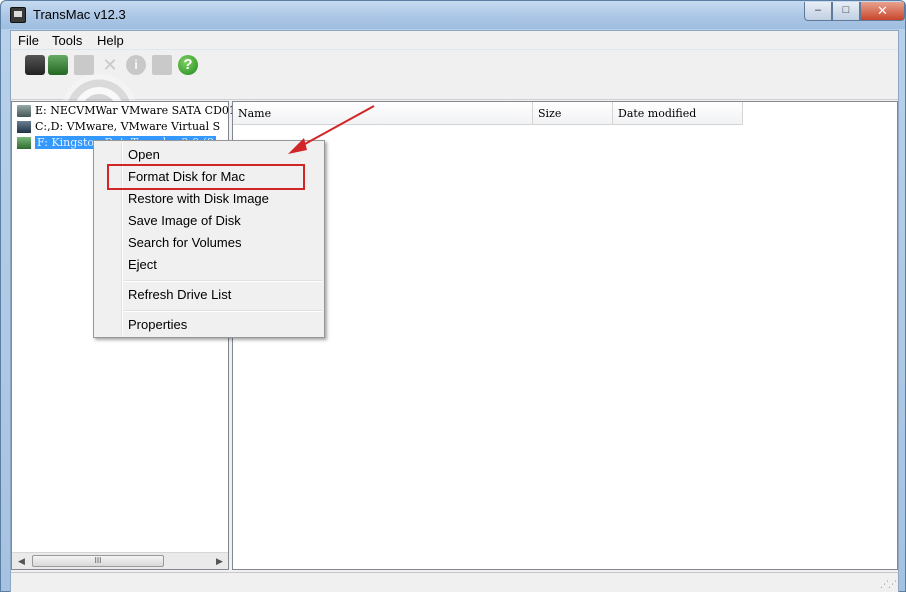 Image resolution: width=906 pixels, height=592 pixels. What do you see at coordinates (128, 126) in the screenshot?
I see `tree-item-label: C:,D: VMware, VMware Virtual S` at bounding box center [128, 126].